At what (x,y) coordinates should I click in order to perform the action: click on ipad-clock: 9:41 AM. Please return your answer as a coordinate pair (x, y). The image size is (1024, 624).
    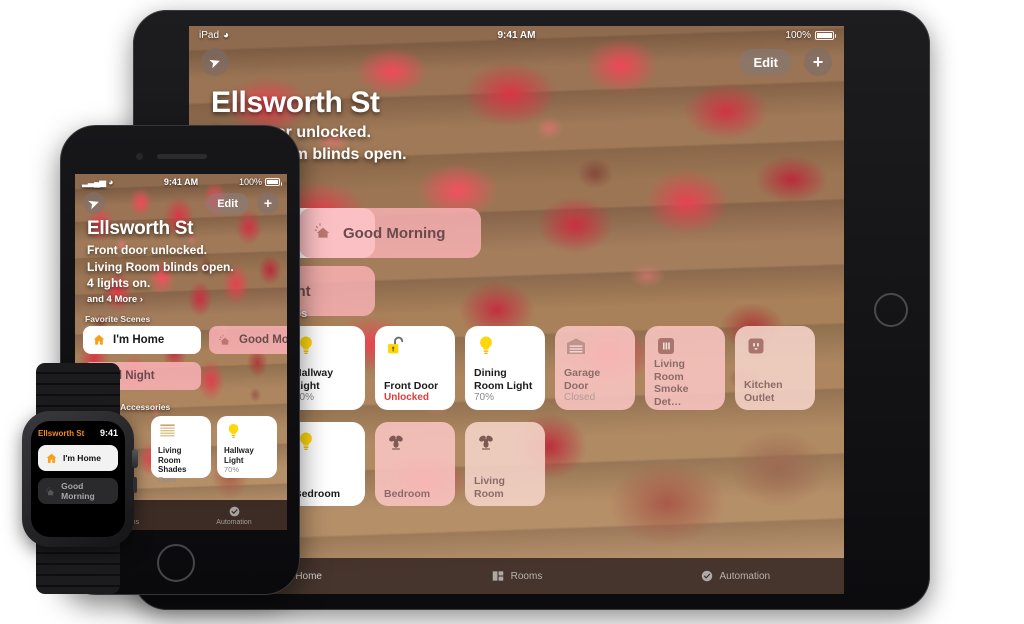
    Looking at the image, I should click on (516, 35).